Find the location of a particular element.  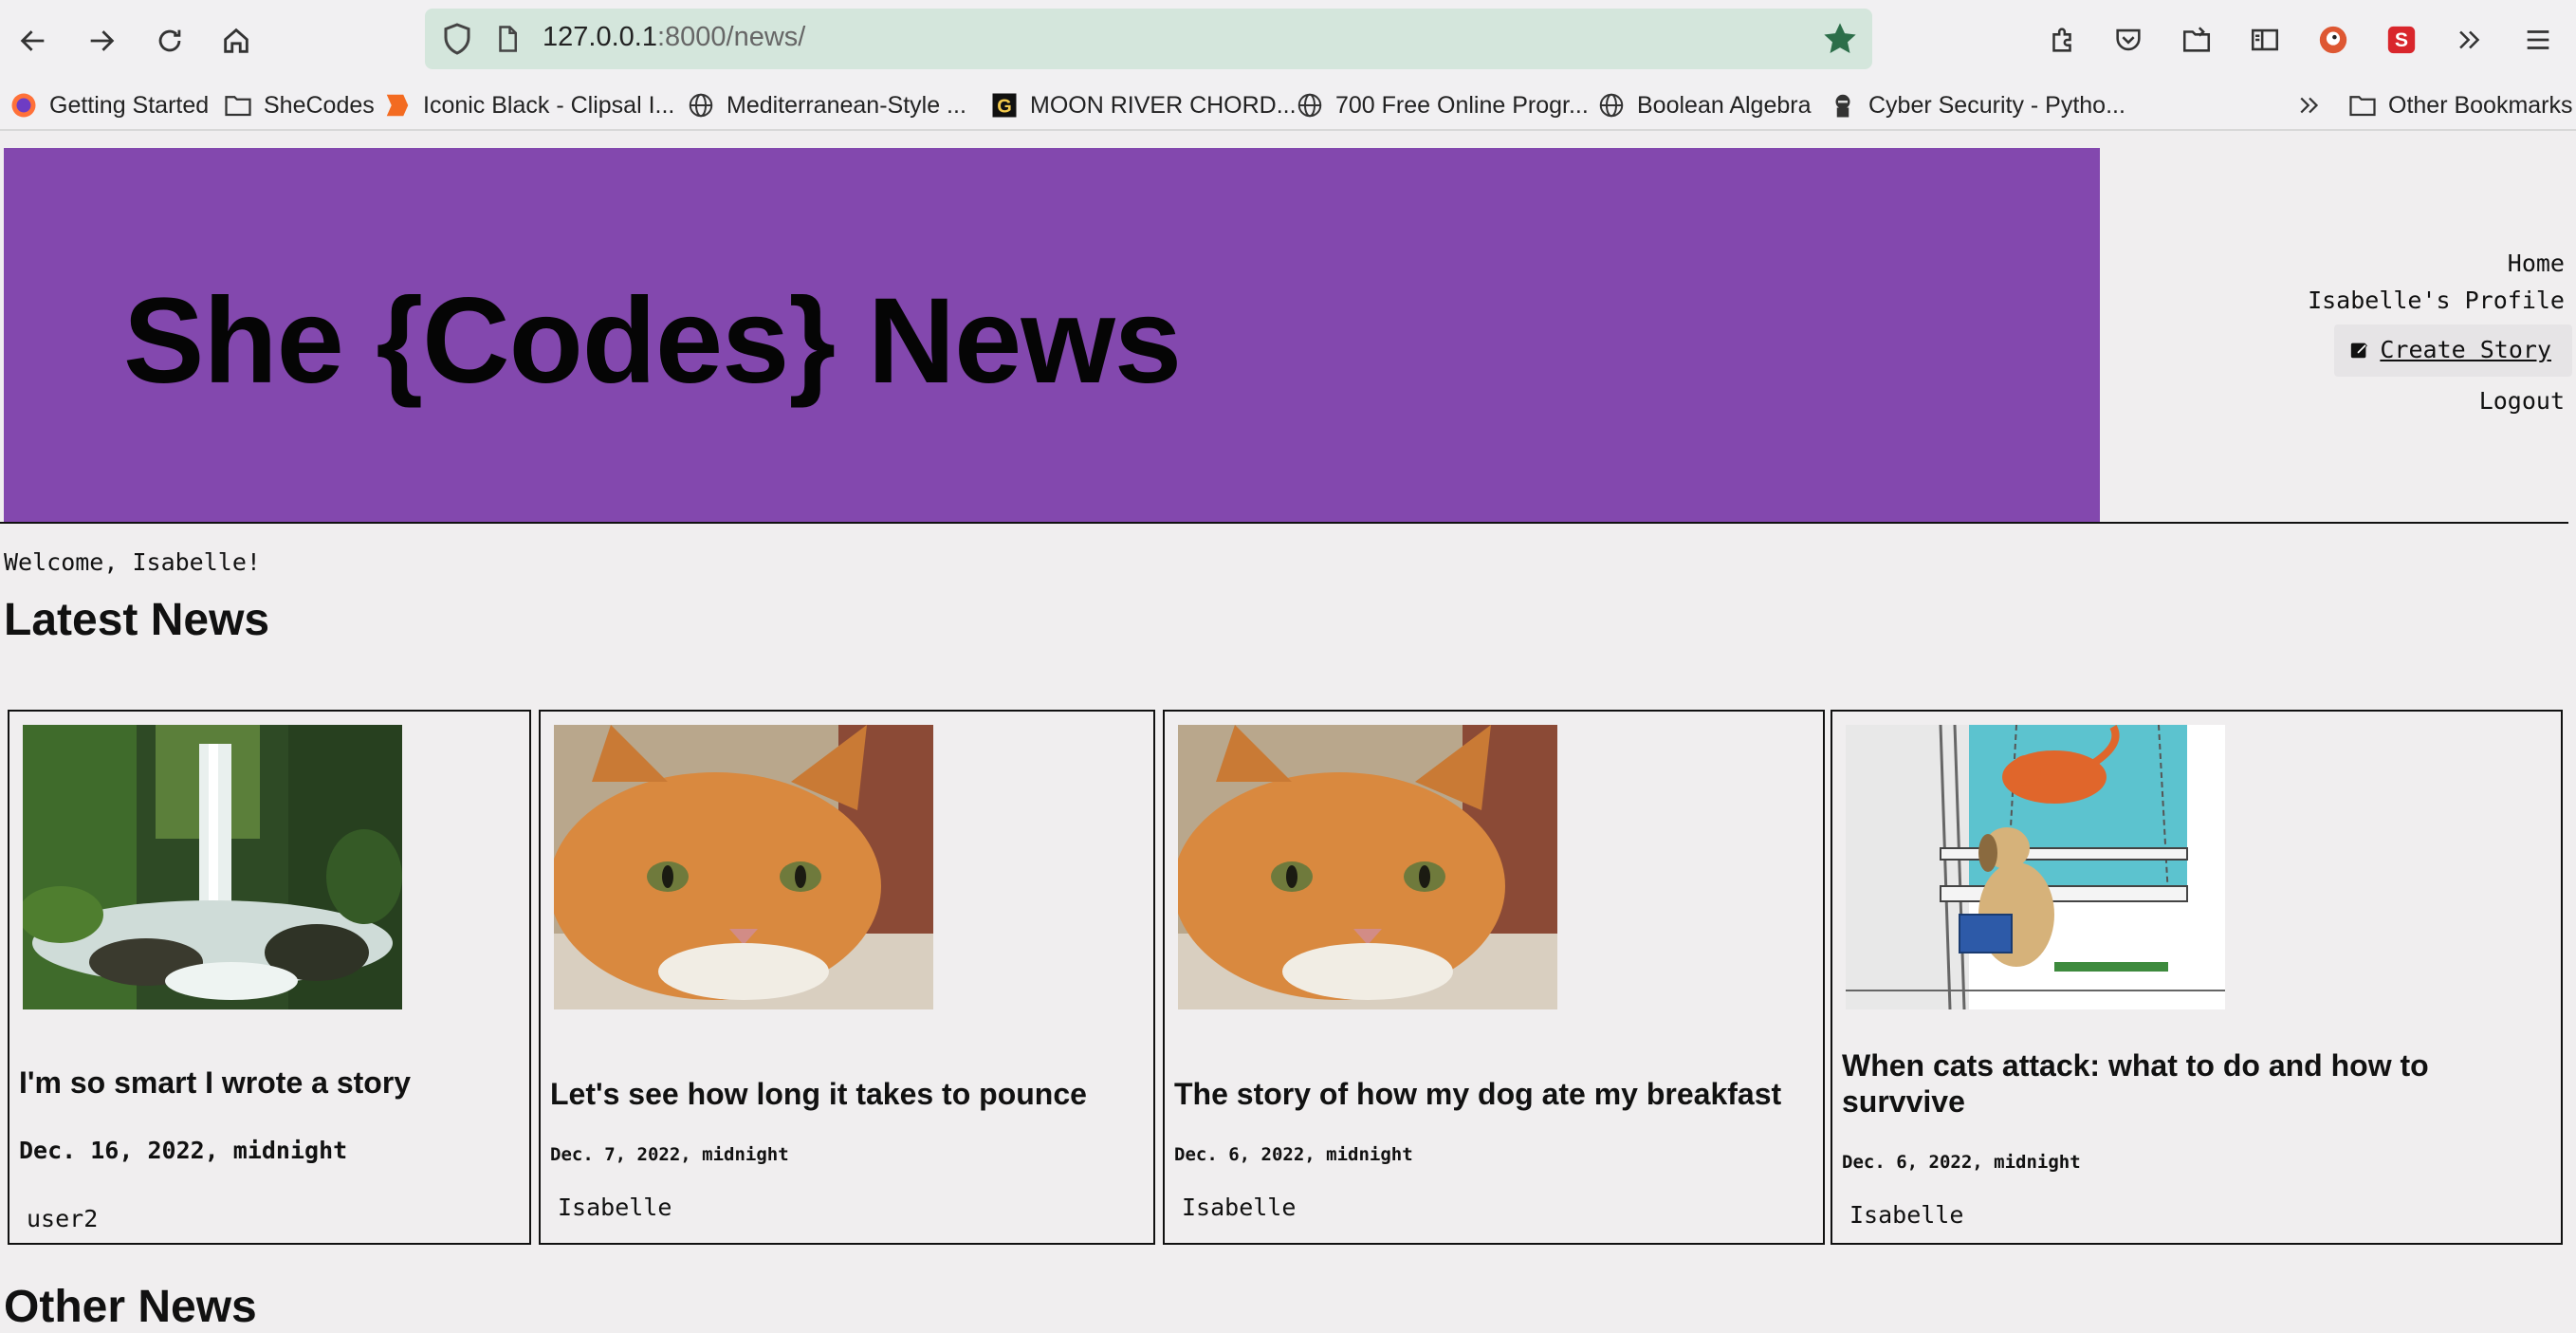

clipsal-icon is located at coordinates (397, 105).